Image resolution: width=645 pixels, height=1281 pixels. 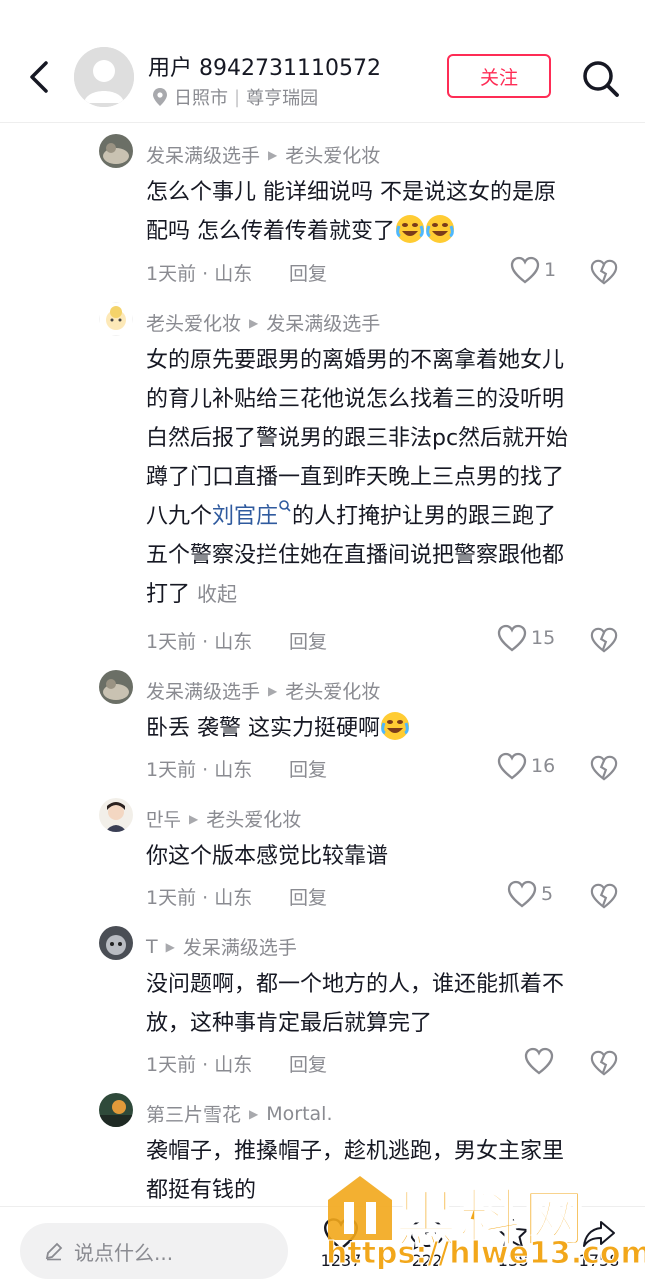 I want to click on comment-line: 配吗 怎么传着传着就变了, so click(x=270, y=231).